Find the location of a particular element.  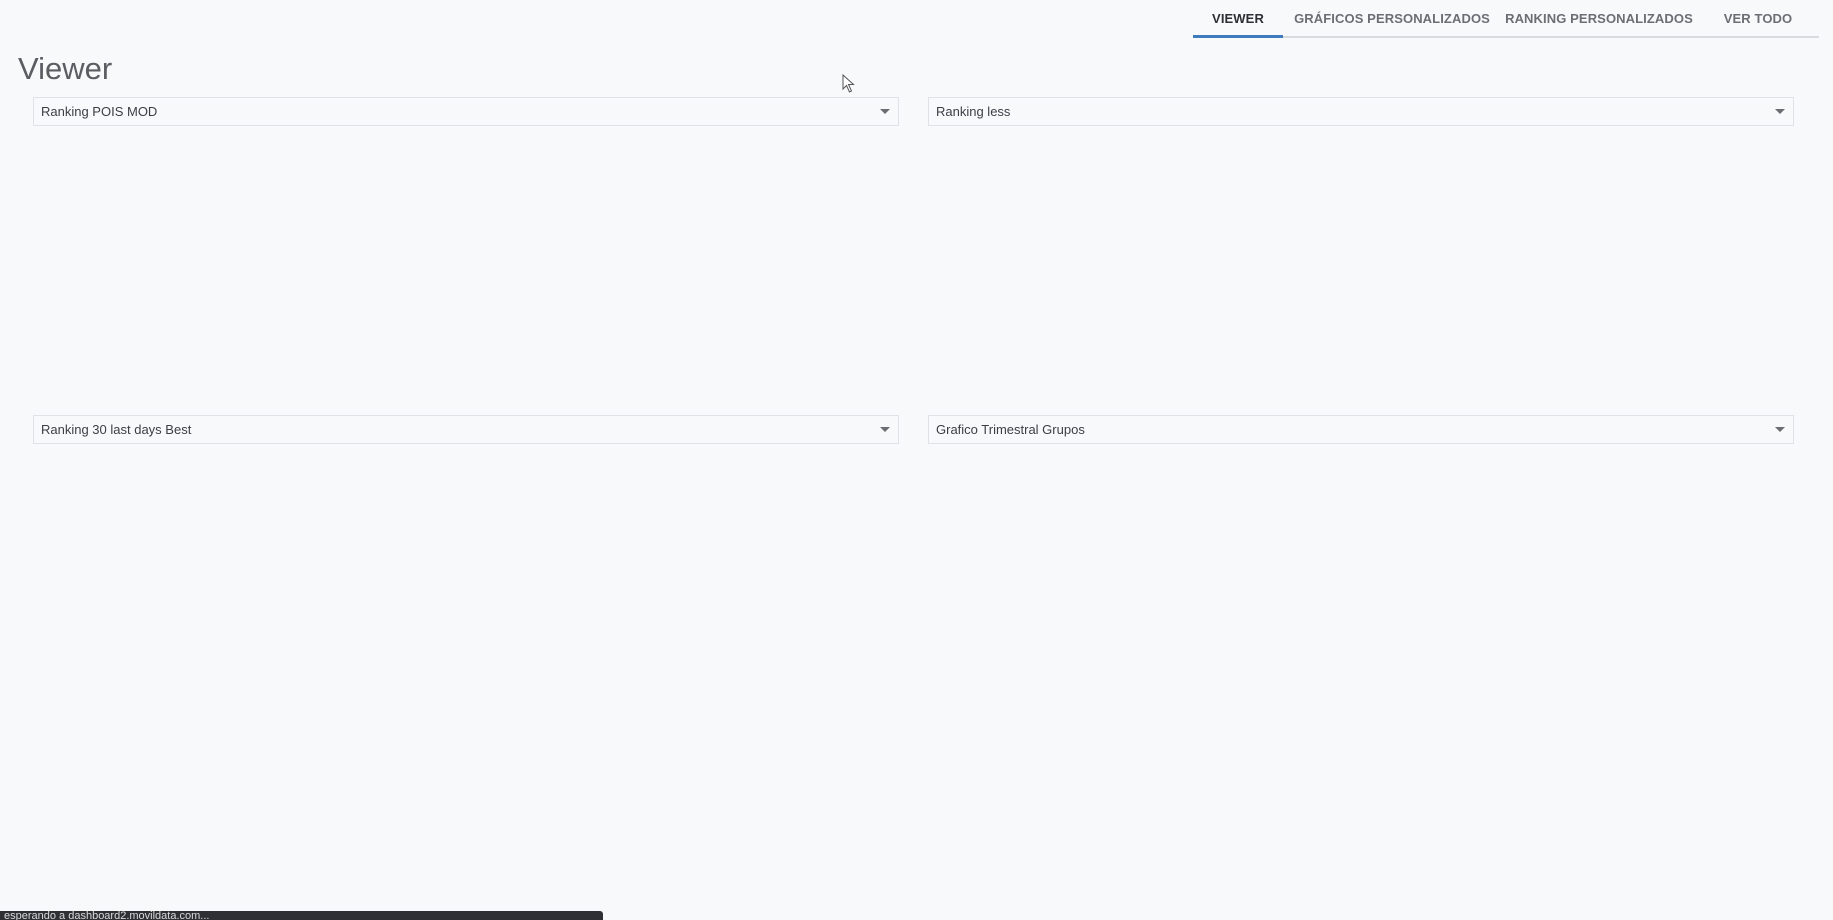

tab-graficos-personalizados: GRÁFICOS PERSONALIZADOS is located at coordinates (1392, 18).